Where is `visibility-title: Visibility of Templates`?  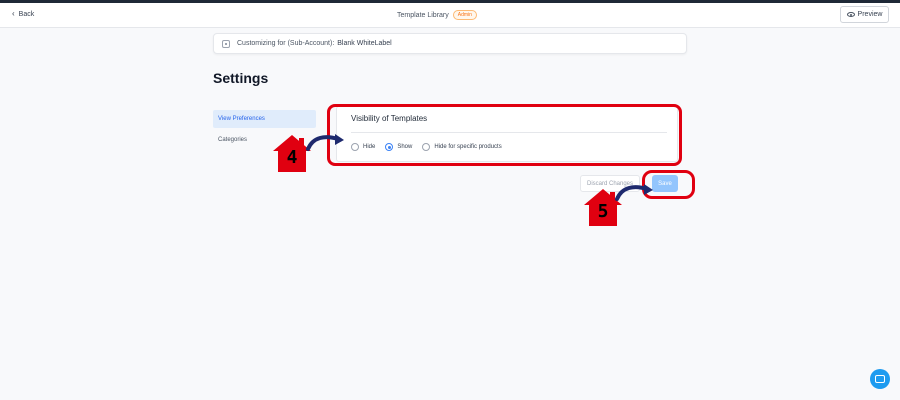
visibility-title: Visibility of Templates is located at coordinates (389, 118).